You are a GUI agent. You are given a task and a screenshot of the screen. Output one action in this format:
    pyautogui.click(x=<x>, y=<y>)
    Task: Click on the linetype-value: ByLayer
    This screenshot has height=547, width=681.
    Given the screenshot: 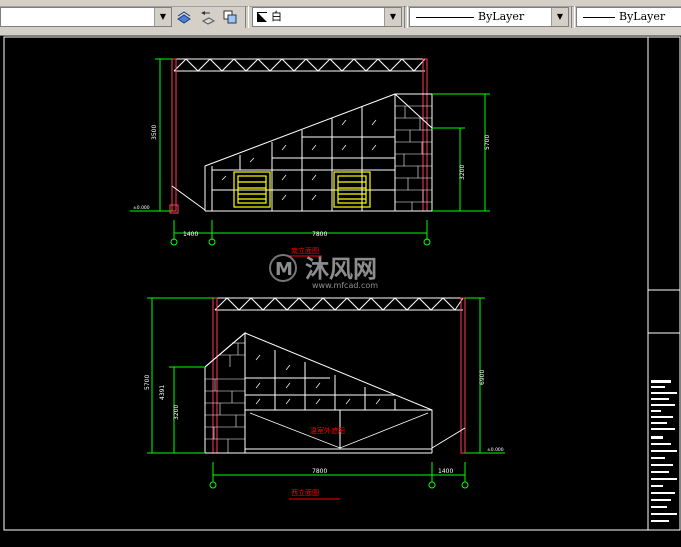 What is the action you would take?
    pyautogui.click(x=501, y=16)
    